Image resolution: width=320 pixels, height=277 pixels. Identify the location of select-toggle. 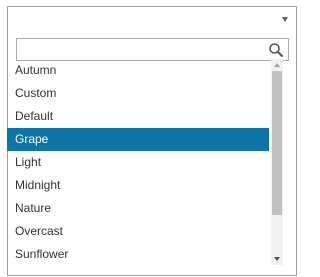
(152, 20).